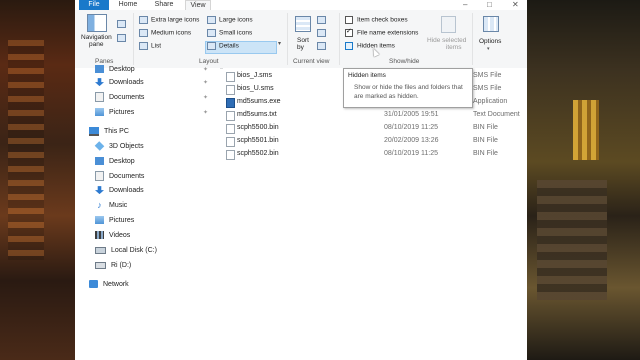 The width and height of the screenshot is (640, 360). I want to click on file-type: Application, so click(490, 101).